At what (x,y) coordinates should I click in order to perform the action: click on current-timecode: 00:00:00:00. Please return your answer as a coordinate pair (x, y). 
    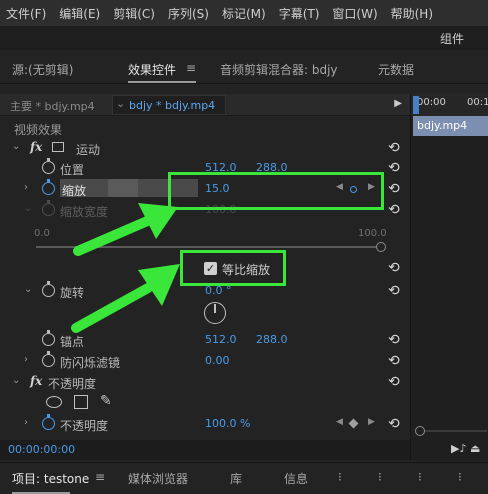
    Looking at the image, I should click on (41, 449).